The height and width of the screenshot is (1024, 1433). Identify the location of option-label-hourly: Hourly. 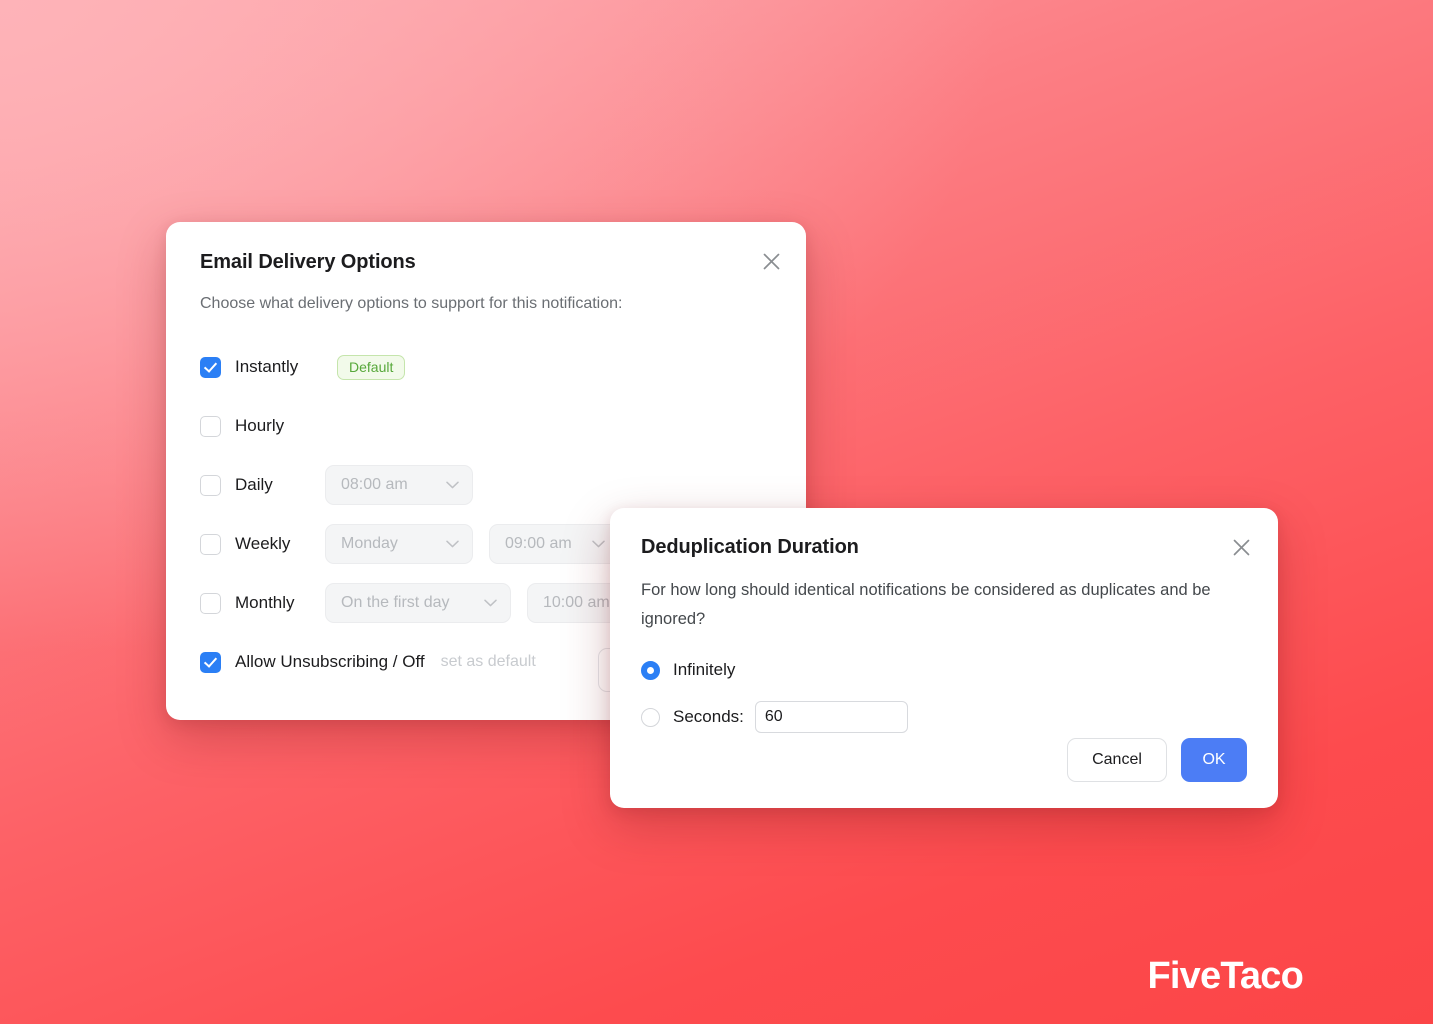
(260, 425).